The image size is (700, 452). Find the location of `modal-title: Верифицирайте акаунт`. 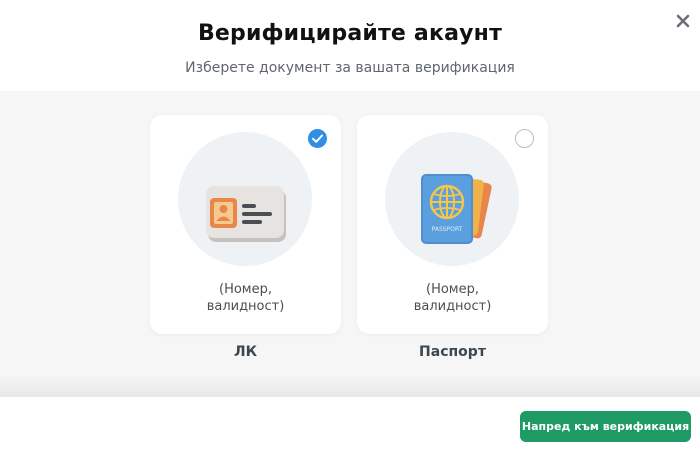

modal-title: Верифицирайте акаунт is located at coordinates (350, 33).